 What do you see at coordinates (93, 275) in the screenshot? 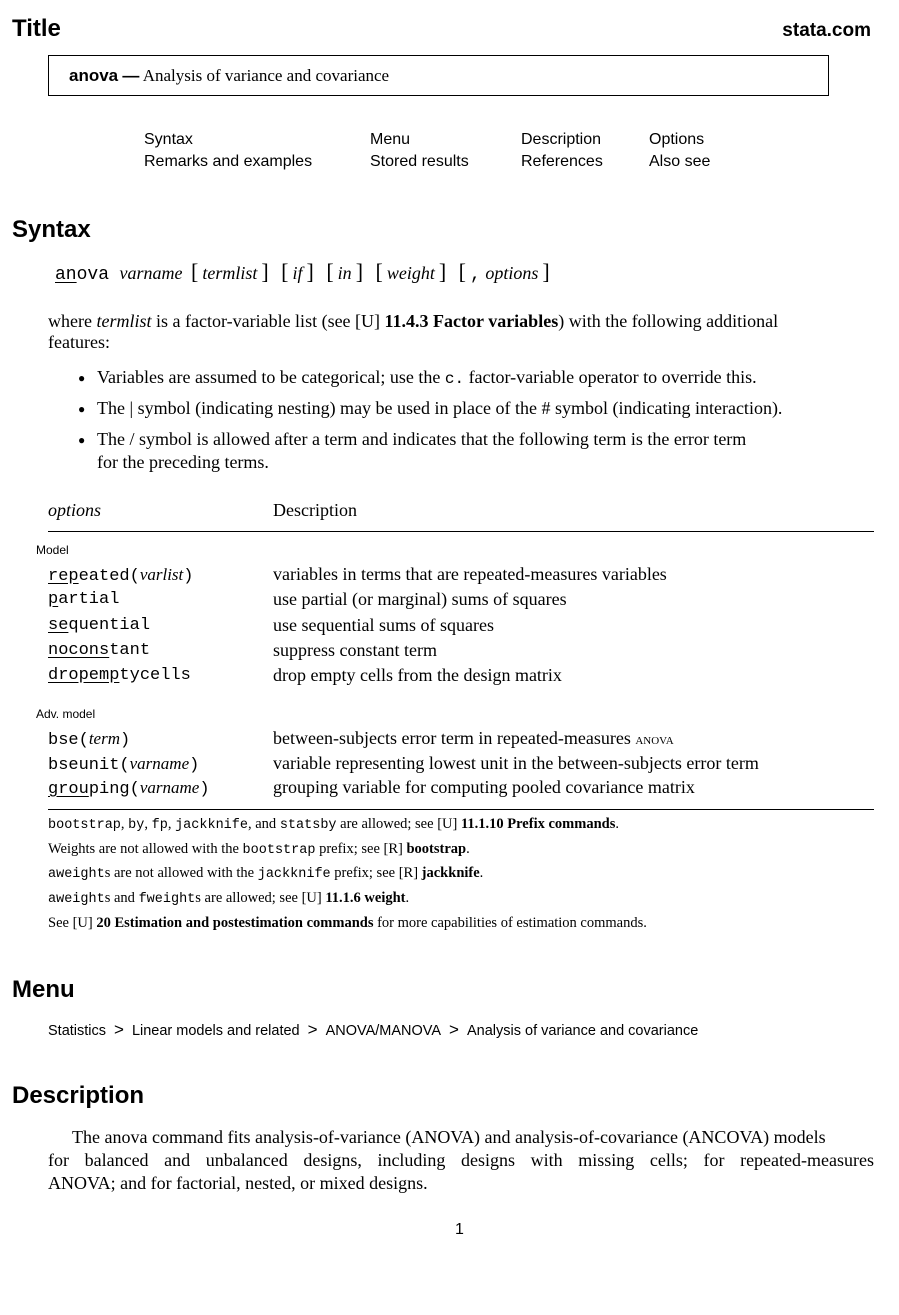
I see `syntax-cmd-rest: ova` at bounding box center [93, 275].